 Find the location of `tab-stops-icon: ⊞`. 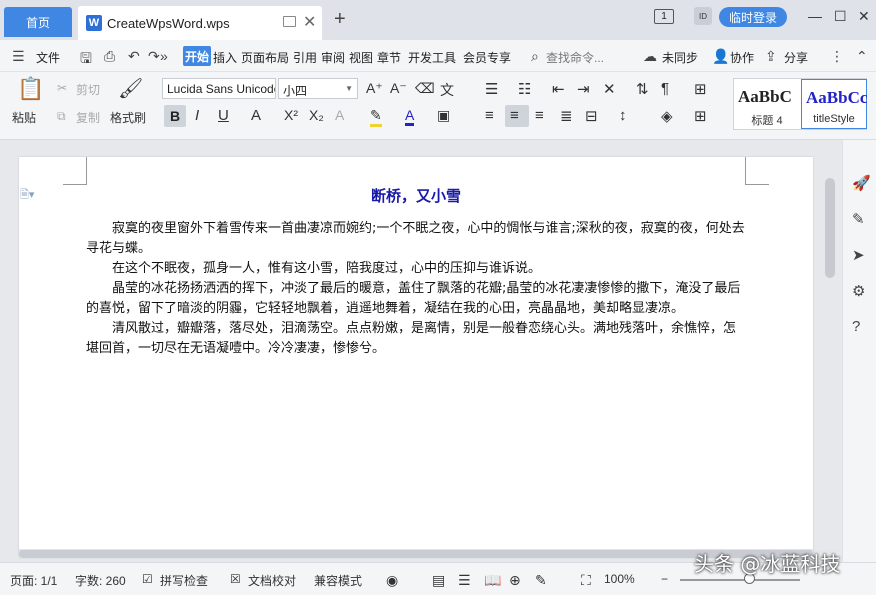

tab-stops-icon: ⊞ is located at coordinates (700, 89).